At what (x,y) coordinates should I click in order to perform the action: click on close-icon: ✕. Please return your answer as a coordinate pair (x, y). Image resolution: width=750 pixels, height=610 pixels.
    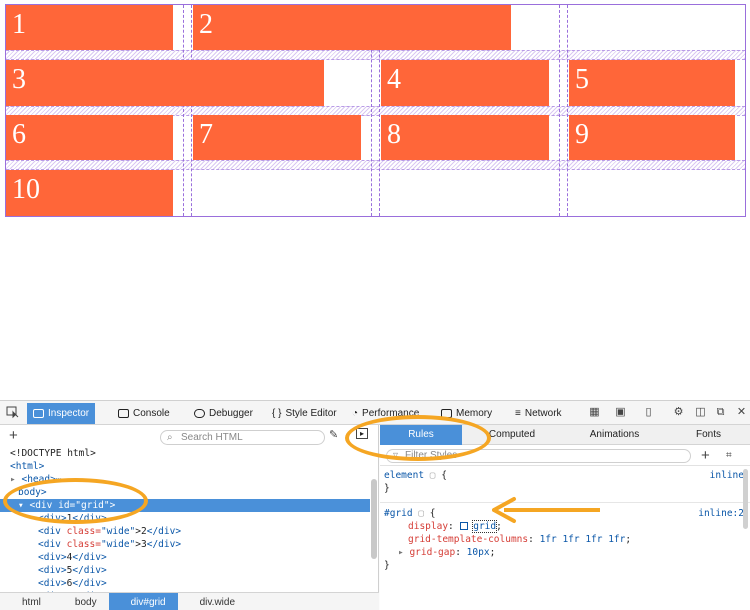
    Looking at the image, I should click on (741, 412).